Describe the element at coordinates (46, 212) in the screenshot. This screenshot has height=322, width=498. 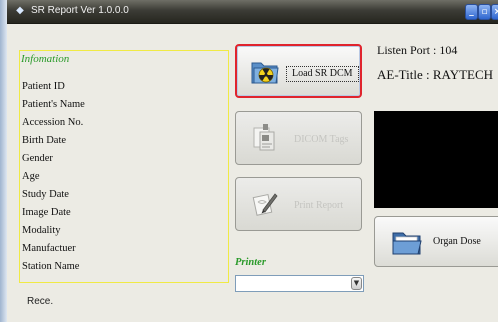
I see `label-image-date: Image Date` at that location.